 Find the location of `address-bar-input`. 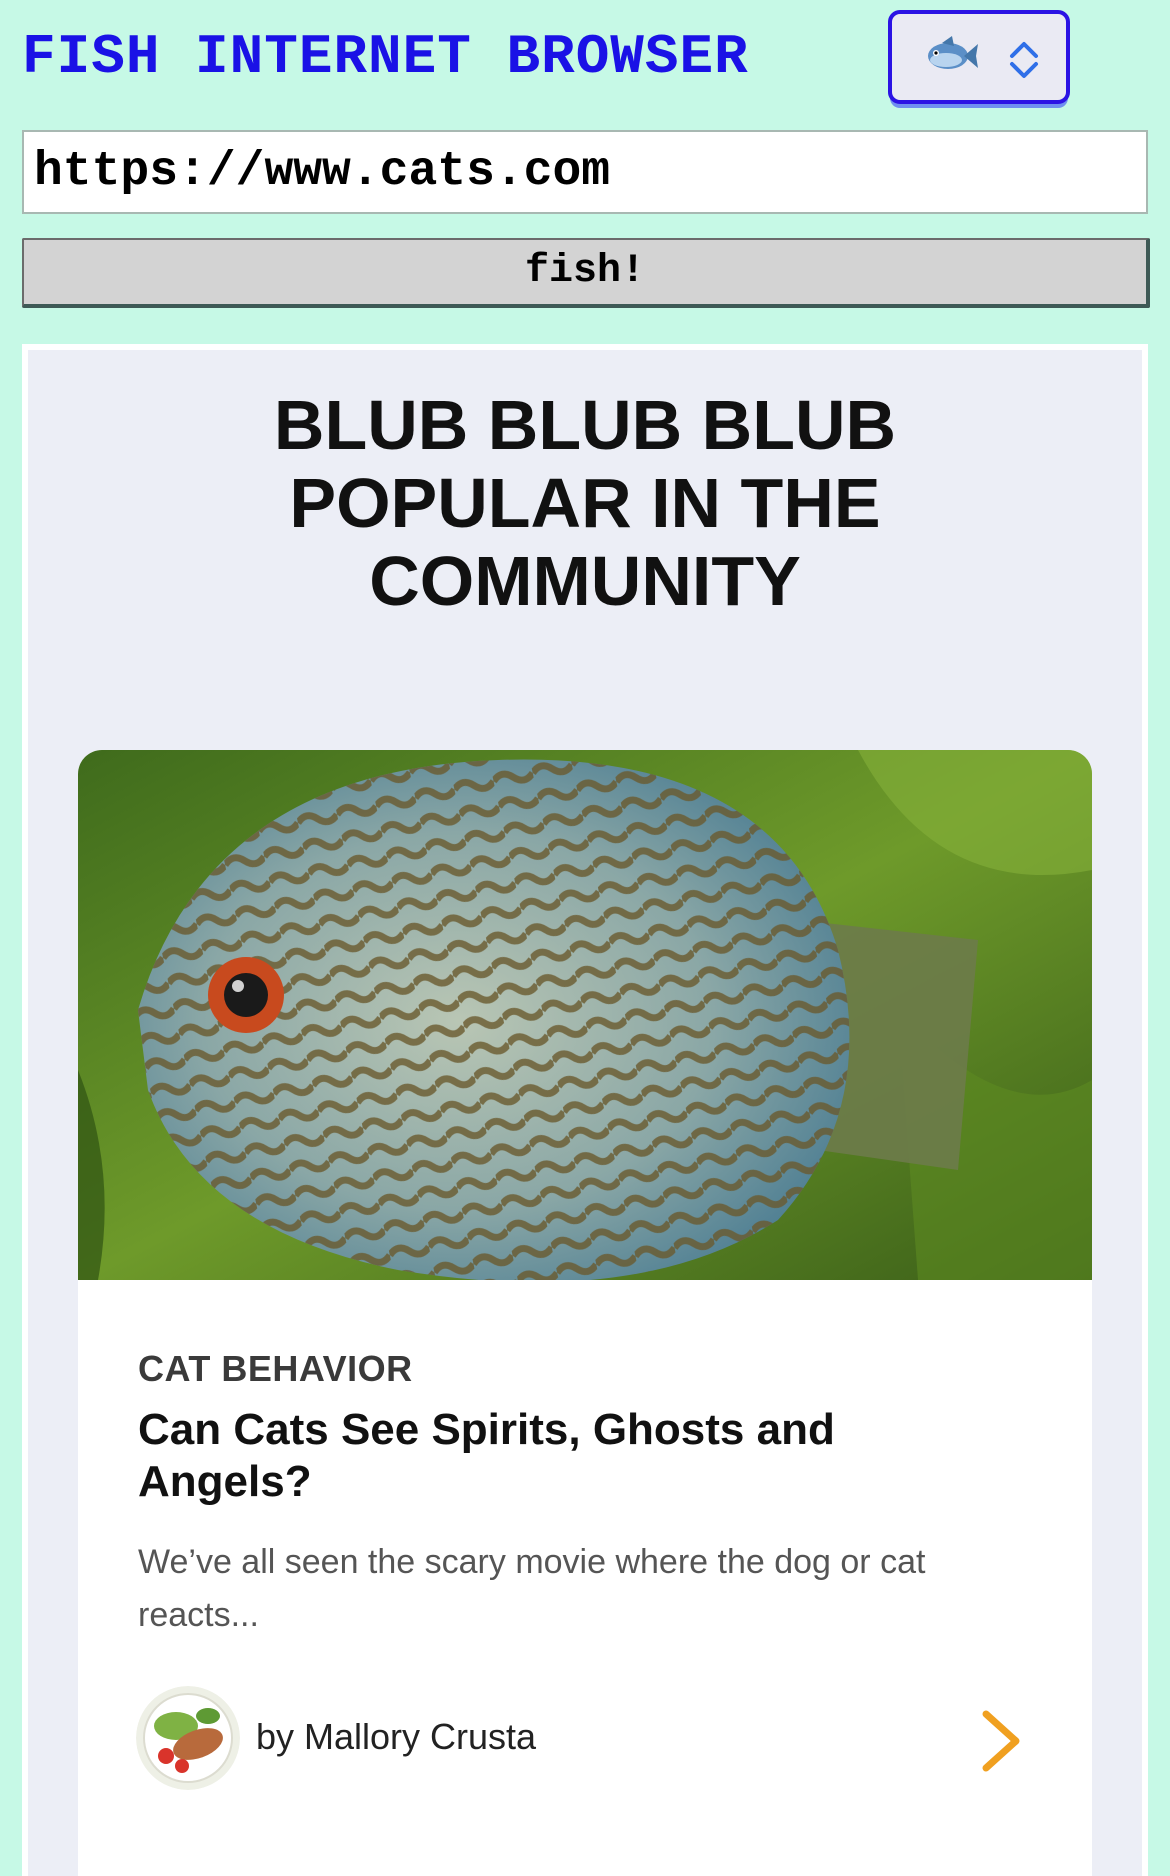

address-bar-input is located at coordinates (585, 172).